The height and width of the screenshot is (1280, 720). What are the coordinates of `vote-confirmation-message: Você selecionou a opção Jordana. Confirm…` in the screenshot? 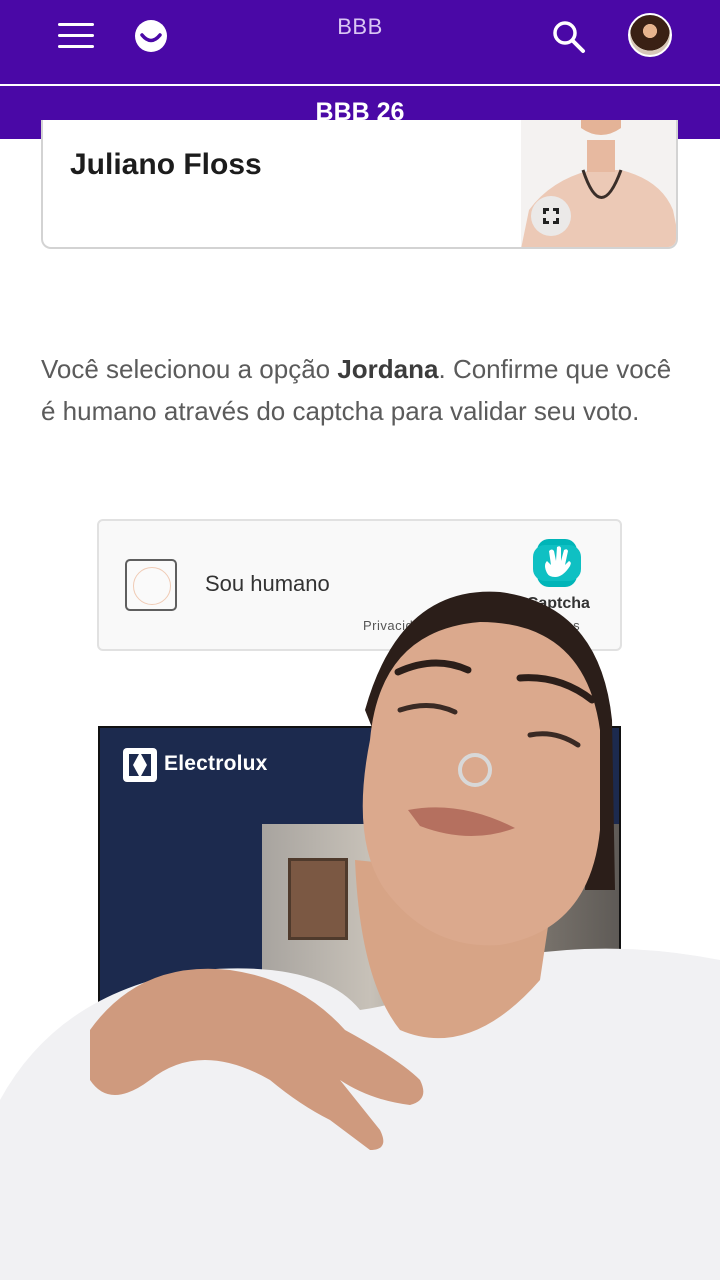 It's located at (361, 390).